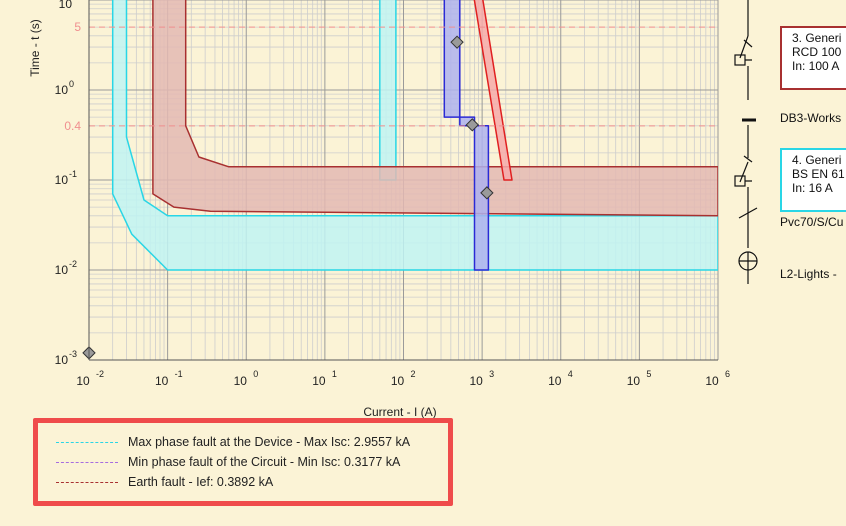  I want to click on legend-label-earth-fault: Earth fault - Ief: 0.3892 kA, so click(201, 482).